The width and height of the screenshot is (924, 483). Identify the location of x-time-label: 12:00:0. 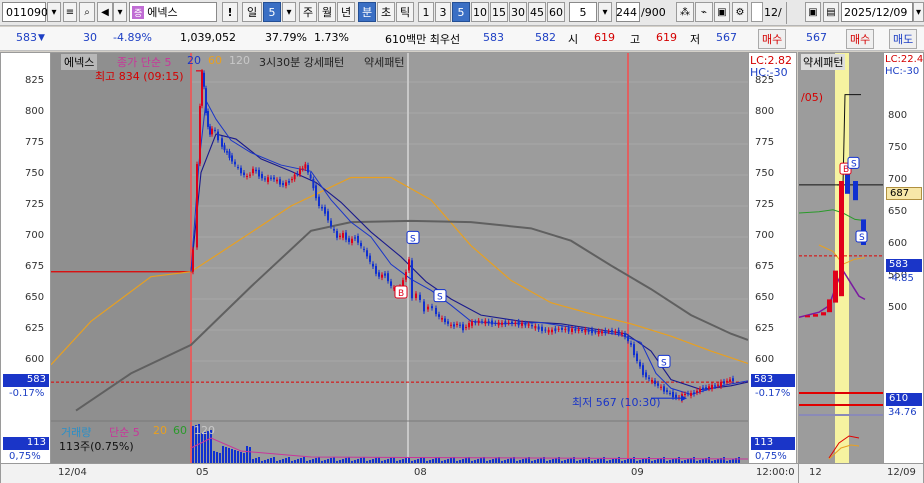
(775, 472).